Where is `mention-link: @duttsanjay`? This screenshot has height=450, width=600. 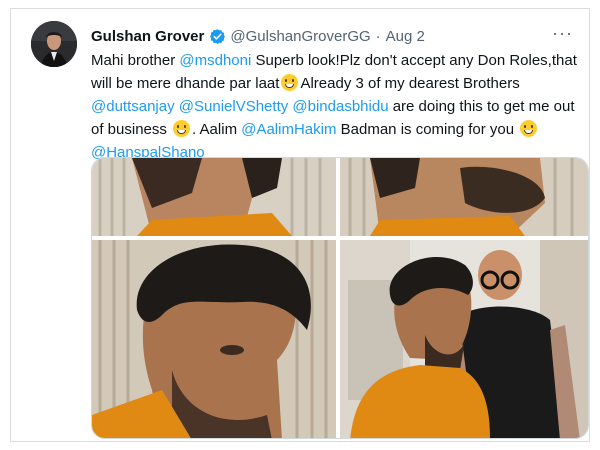 mention-link: @duttsanjay is located at coordinates (133, 106).